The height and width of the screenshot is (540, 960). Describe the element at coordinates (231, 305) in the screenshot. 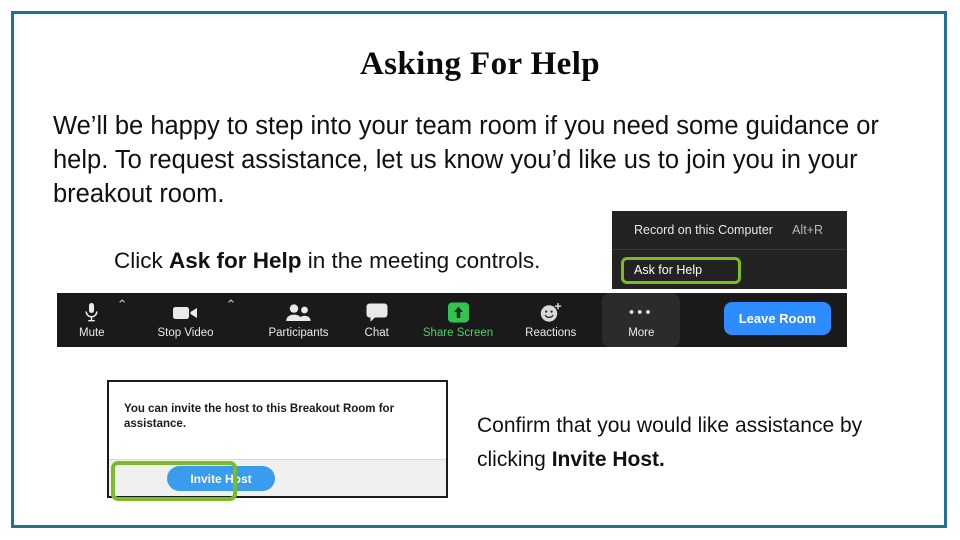

I see `video-chevron-up-icon: ⌃` at that location.